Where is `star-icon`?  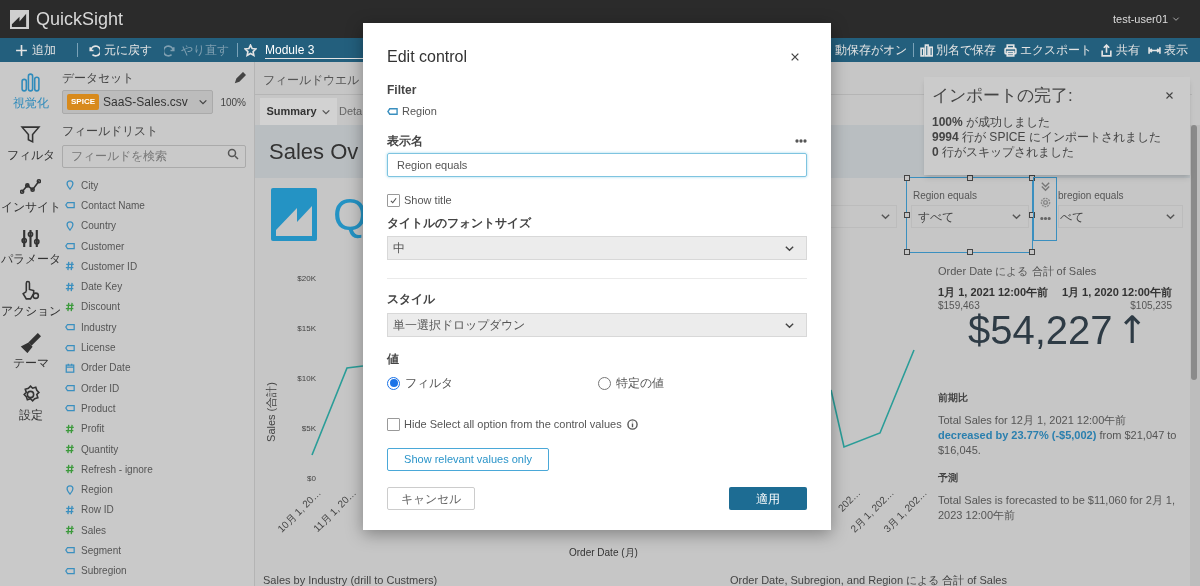
star-icon is located at coordinates (250, 50).